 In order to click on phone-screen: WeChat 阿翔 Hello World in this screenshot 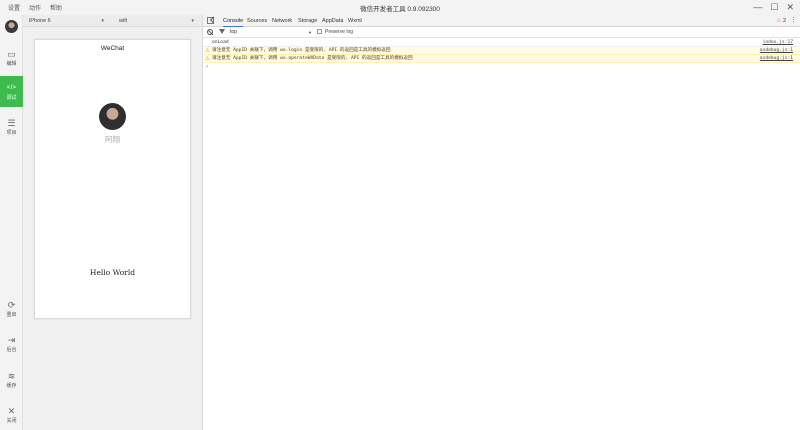, I will do `click(112, 179)`.